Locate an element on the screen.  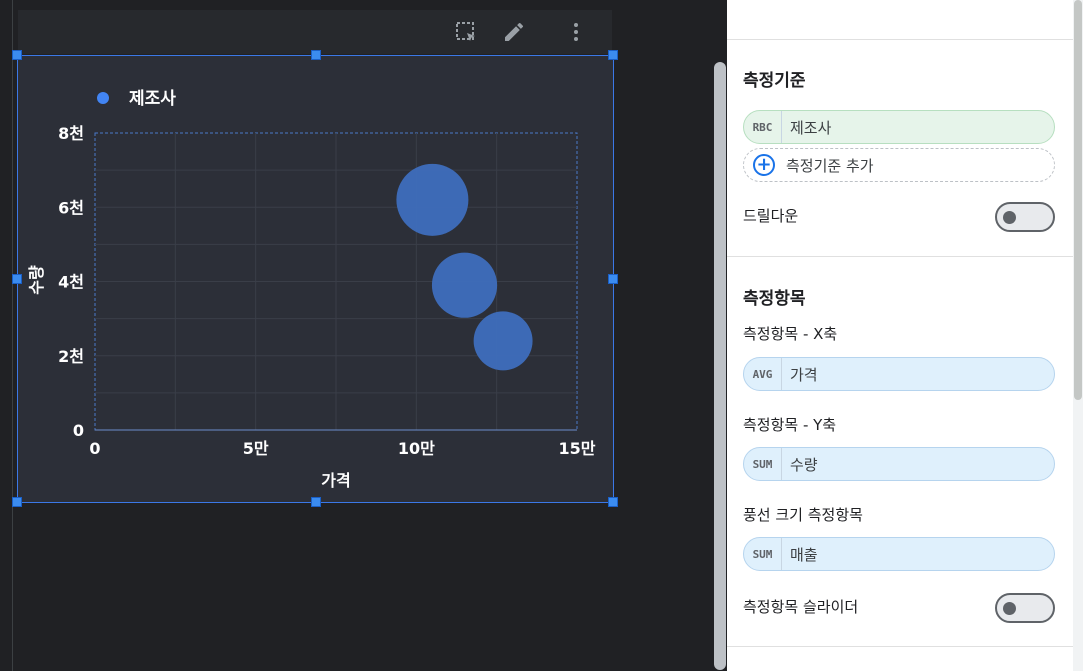
x-tick-label: 10만 is located at coordinates (416, 448).